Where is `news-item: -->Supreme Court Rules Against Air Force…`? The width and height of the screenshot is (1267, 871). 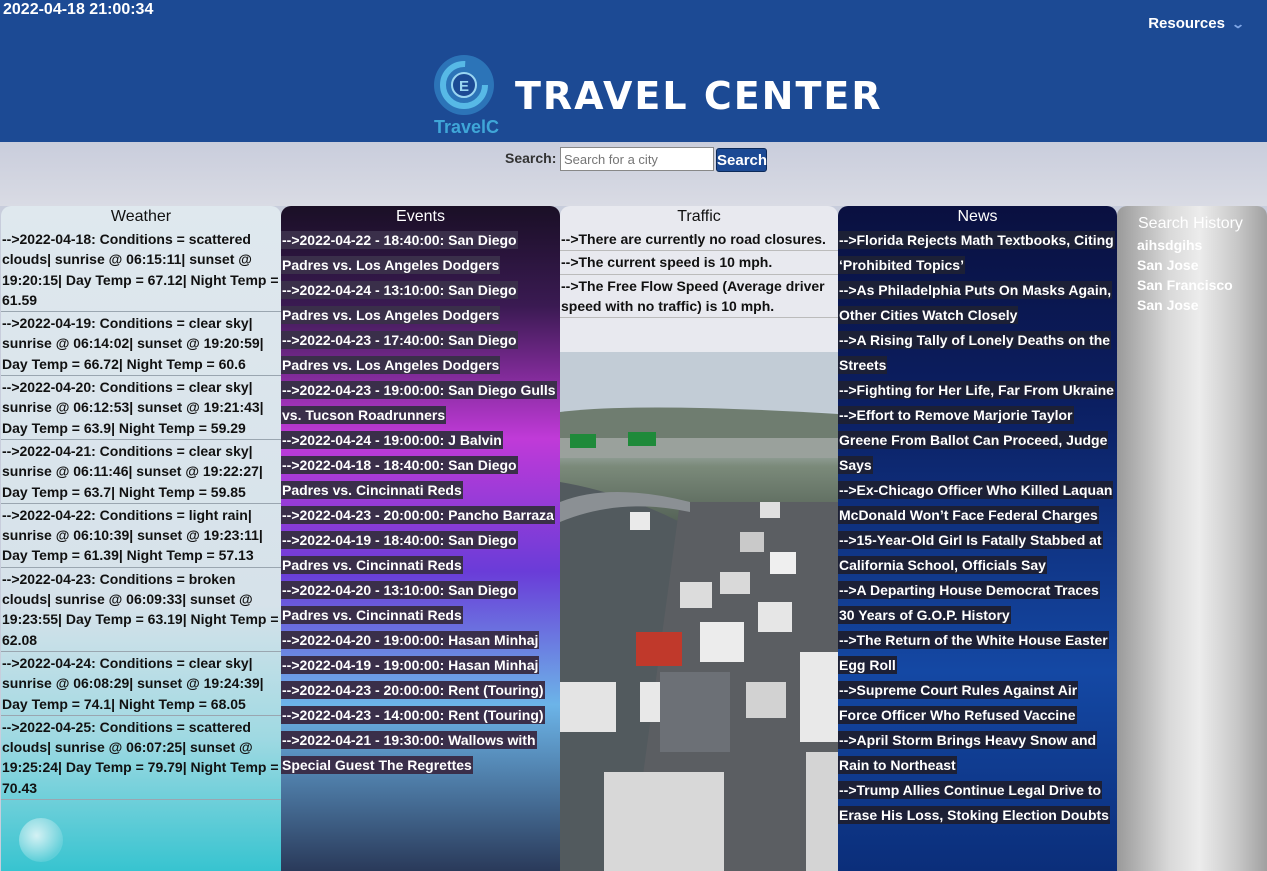
news-item: -->Supreme Court Rules Against Air Force… is located at coordinates (977, 703).